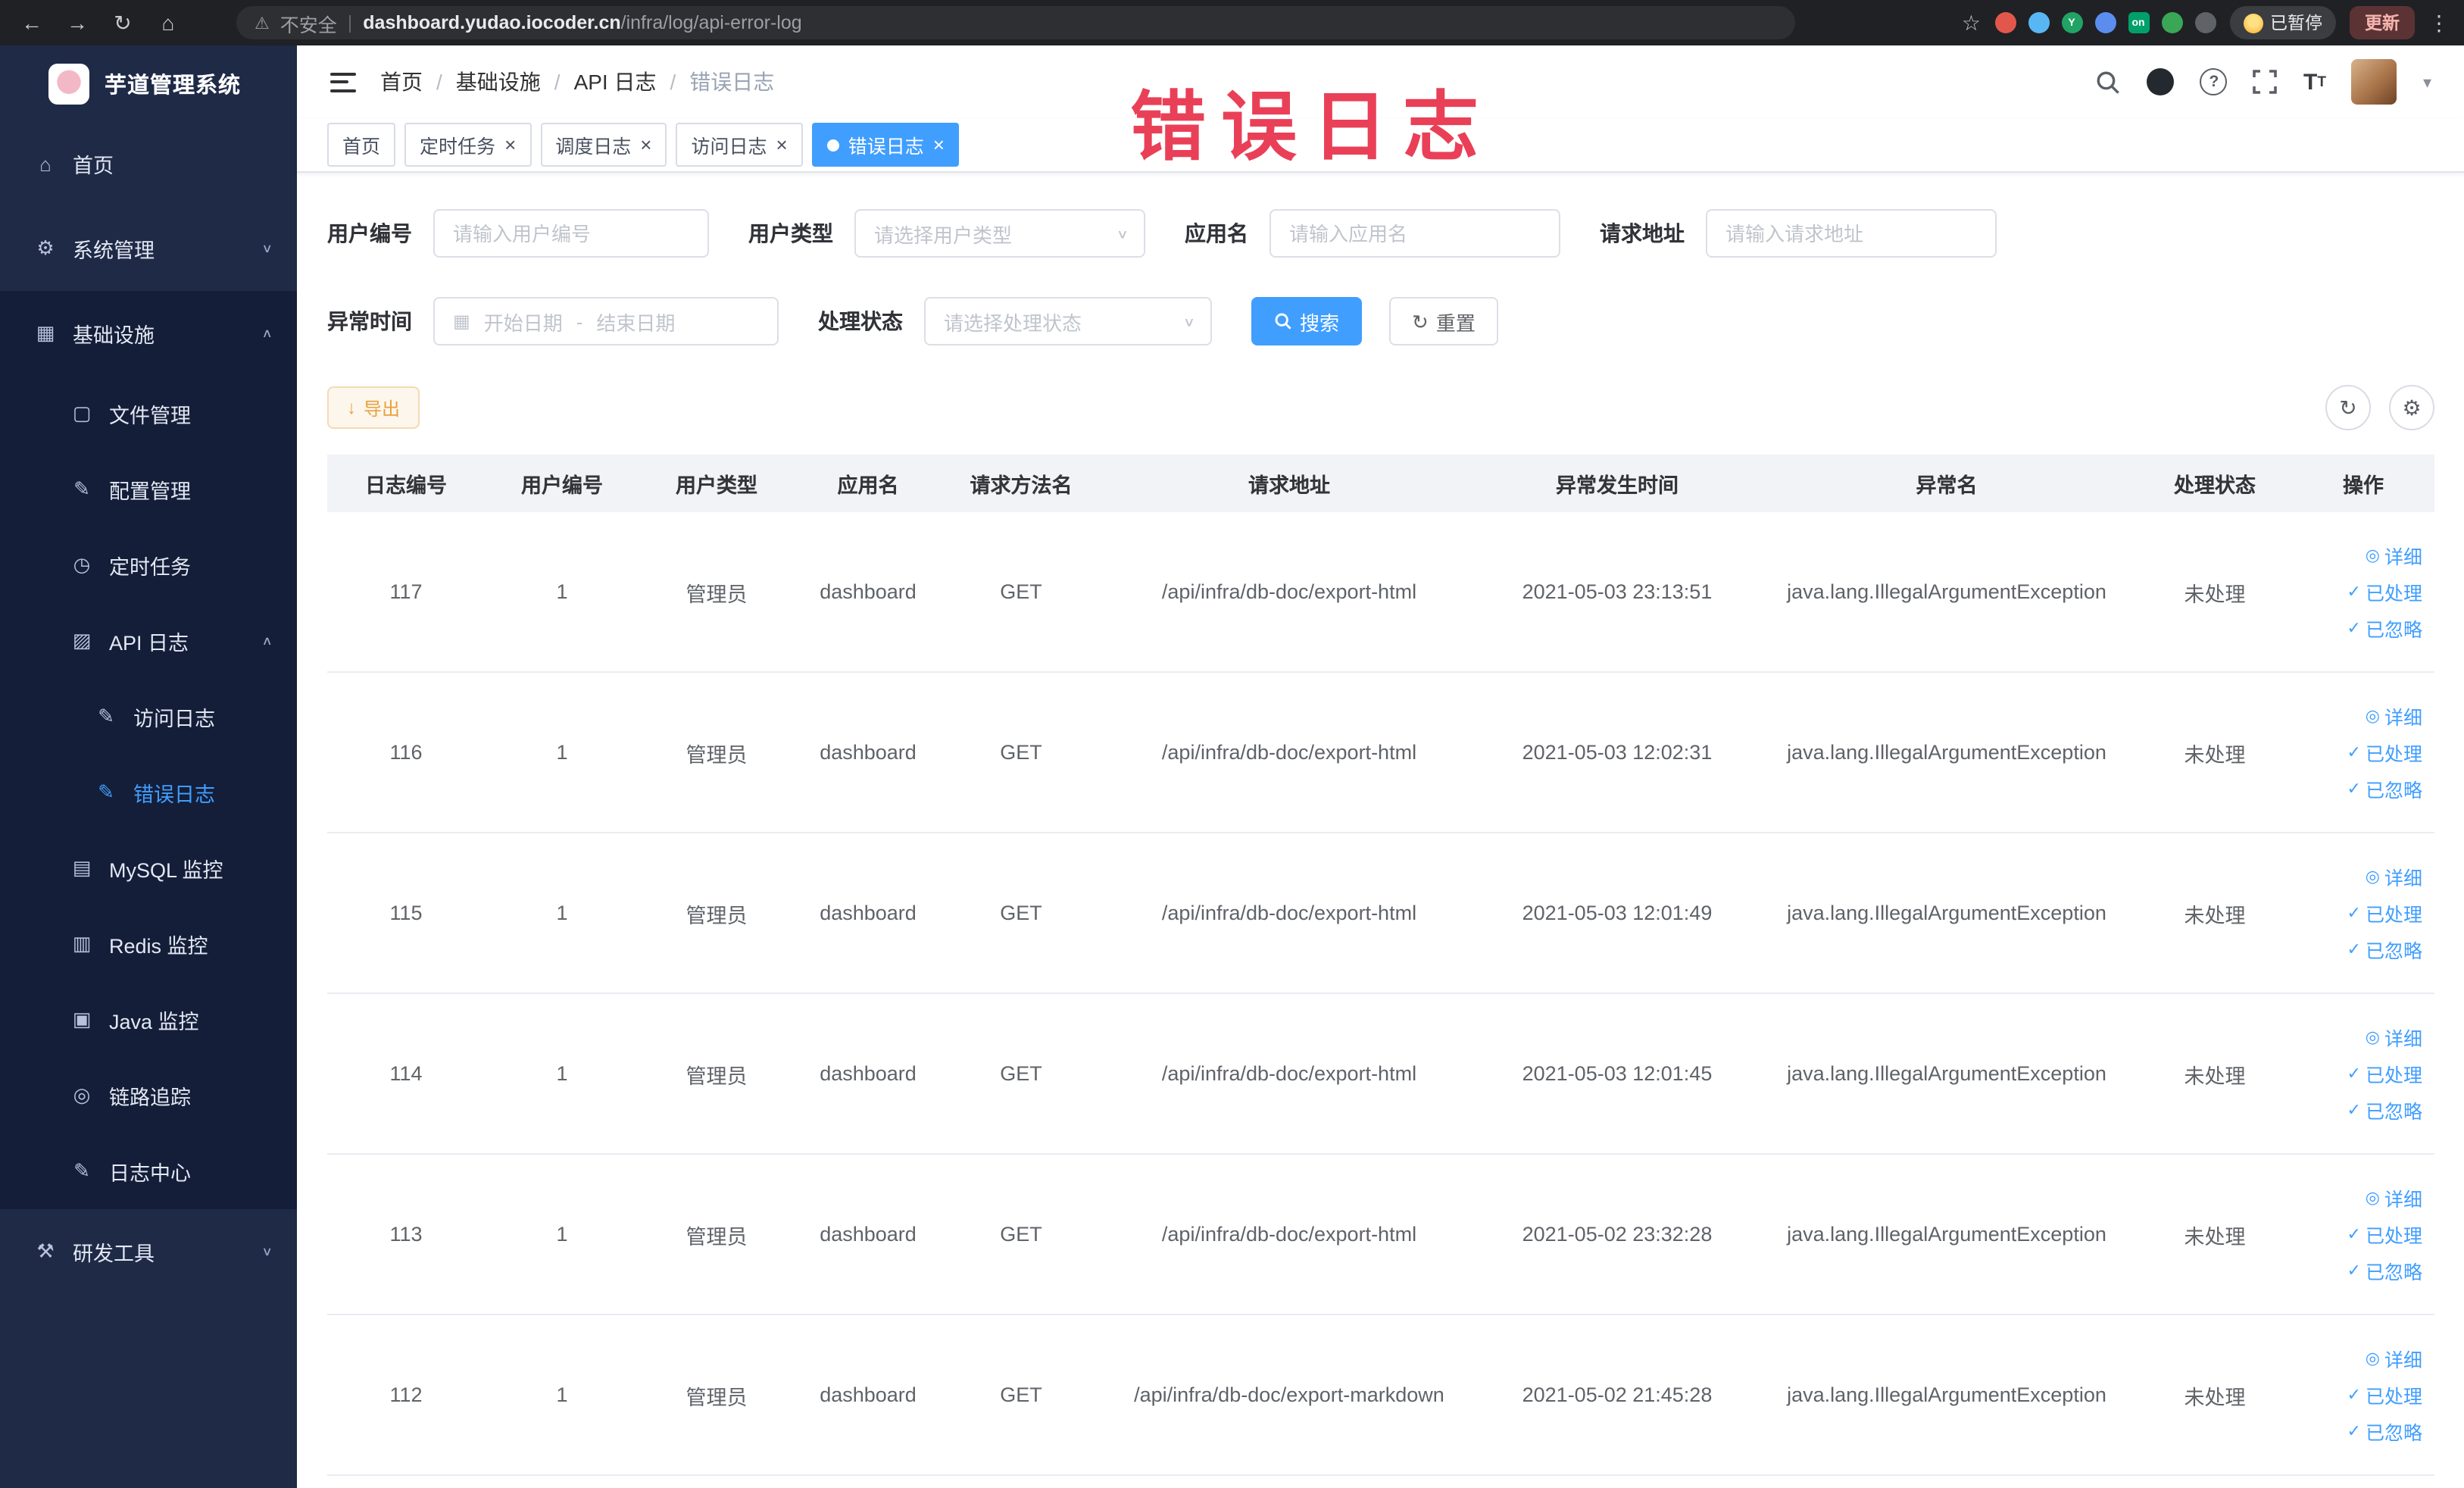  I want to click on sidebar-item: ▨ API 日志 ∧, so click(148, 641).